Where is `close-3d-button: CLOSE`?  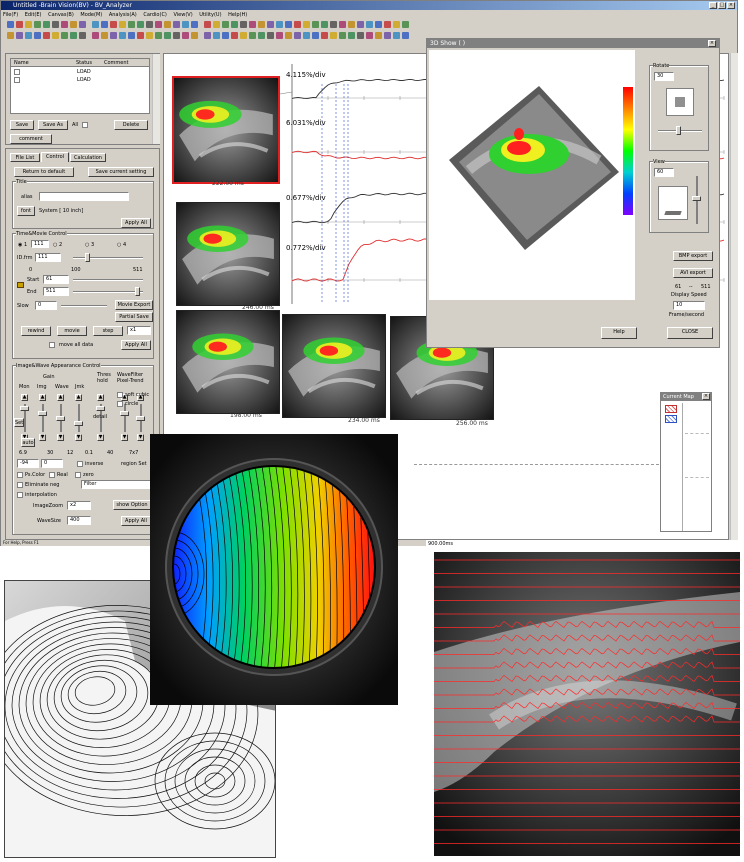 close-3d-button: CLOSE is located at coordinates (690, 333).